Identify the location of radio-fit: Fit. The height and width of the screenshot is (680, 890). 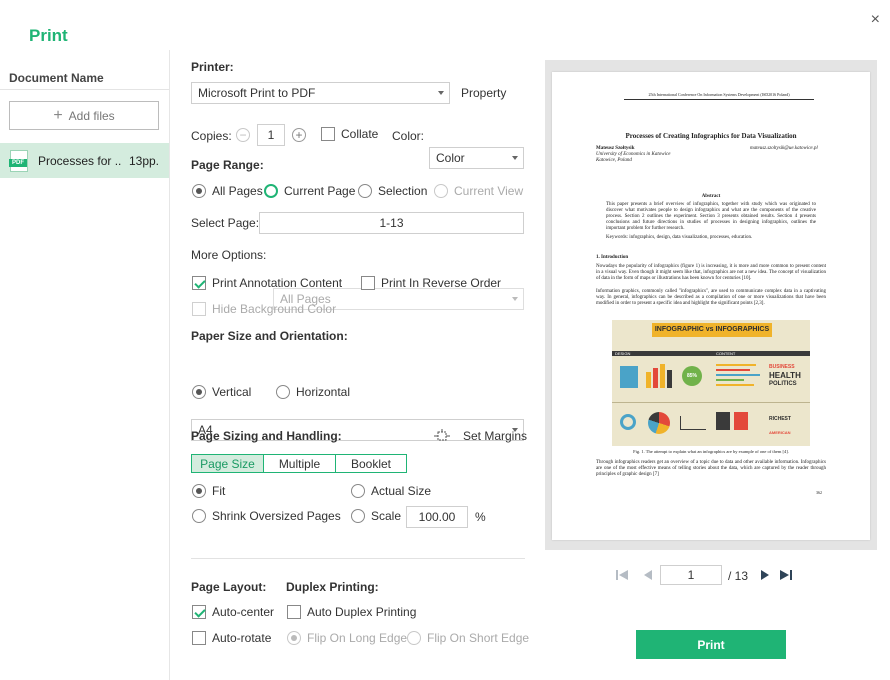
(208, 491).